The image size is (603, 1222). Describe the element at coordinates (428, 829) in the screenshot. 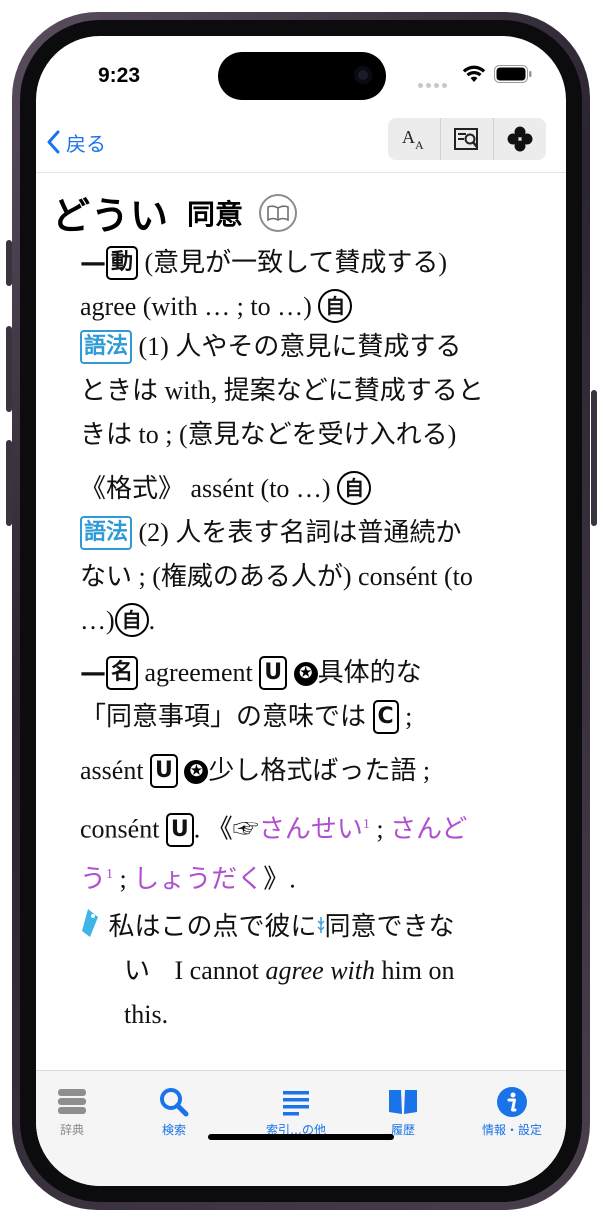

I see `link-sando: さんど` at that location.